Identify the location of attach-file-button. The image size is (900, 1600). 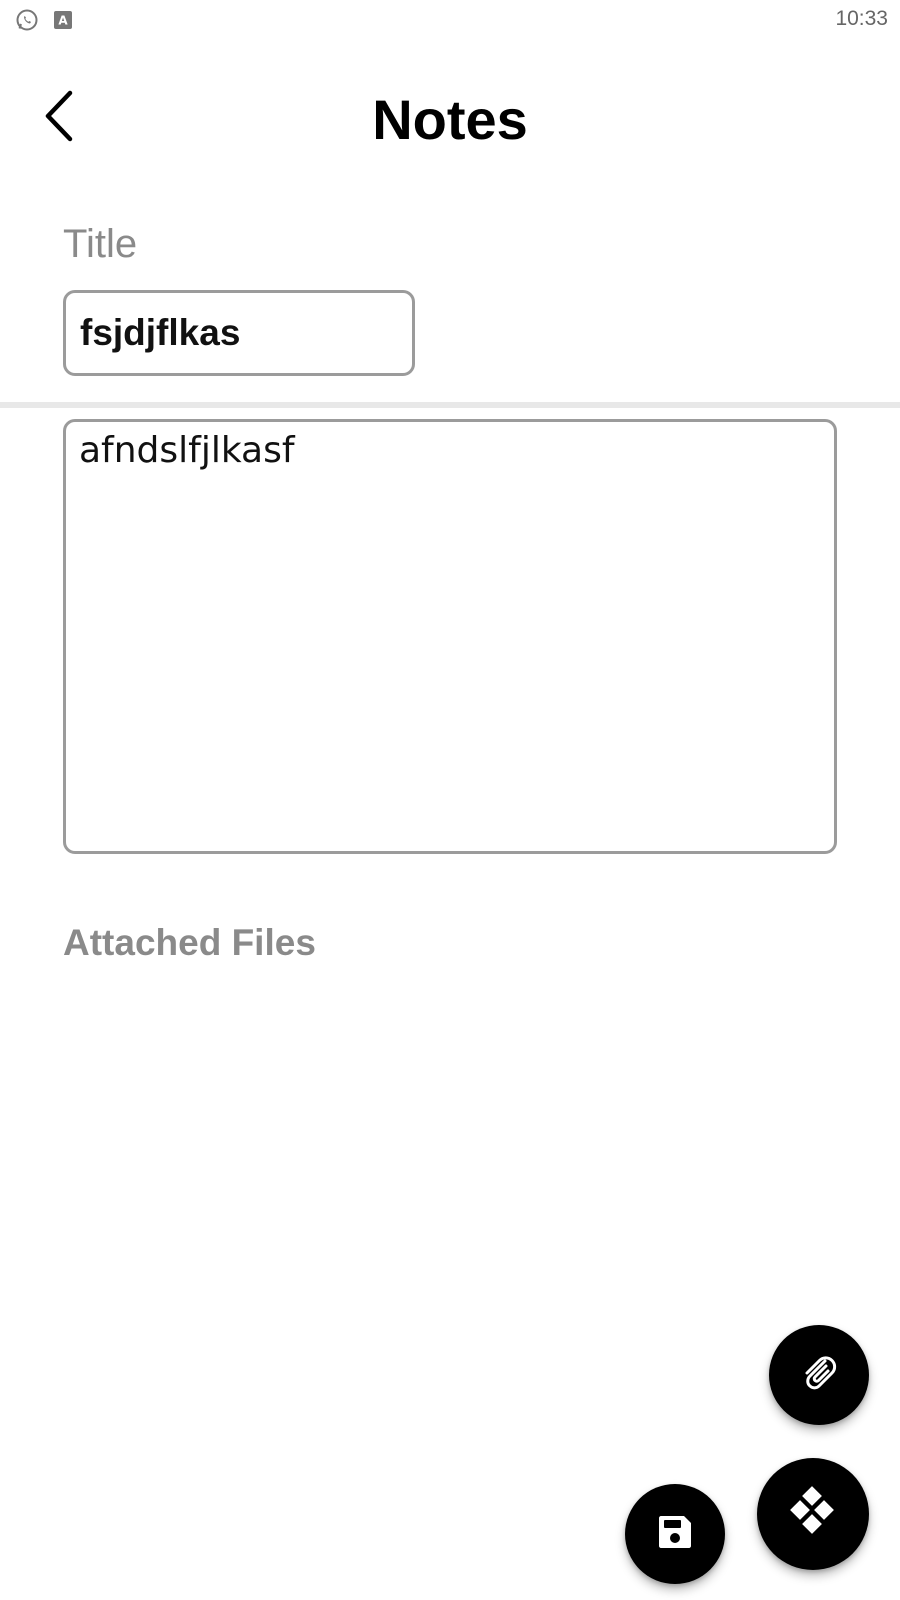
(819, 1375).